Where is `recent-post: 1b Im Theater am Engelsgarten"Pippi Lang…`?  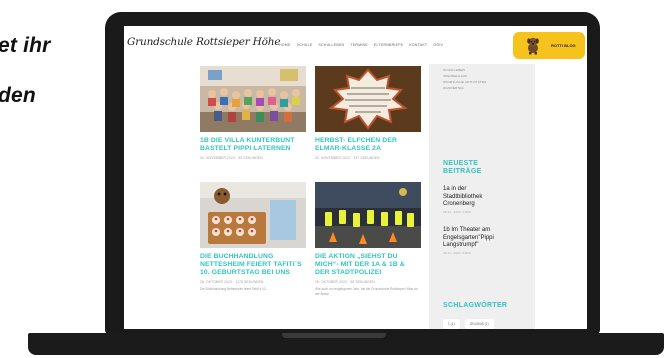
recent-post: 1b Im Theater am Engelsgarten"Pippi Lang… is located at coordinates (488, 241).